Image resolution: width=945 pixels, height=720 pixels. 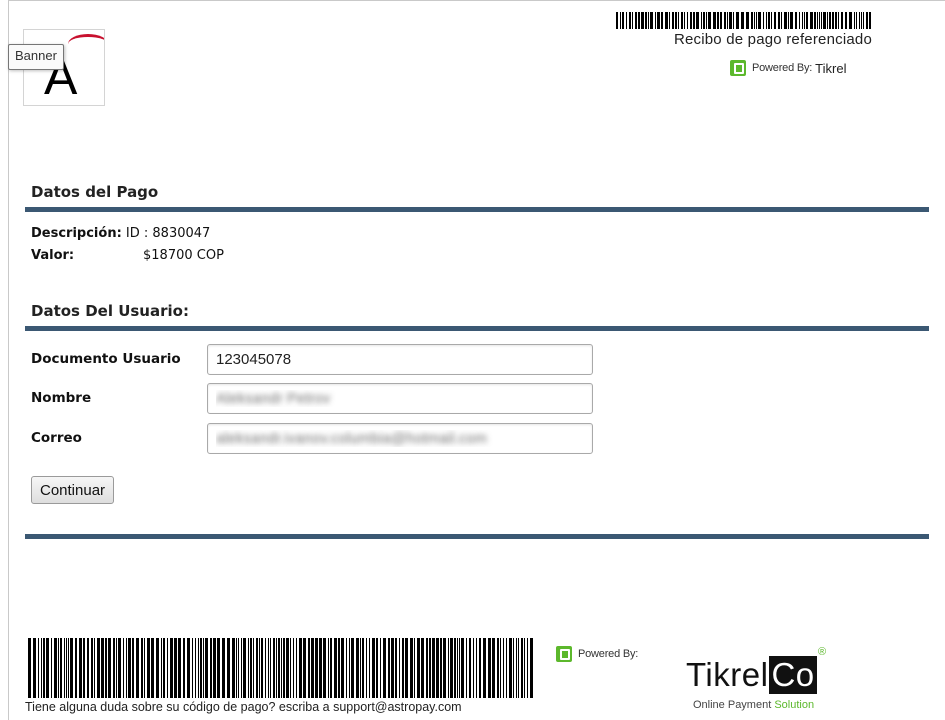 What do you see at coordinates (782, 68) in the screenshot?
I see `powered-by-label: Powered By:` at bounding box center [782, 68].